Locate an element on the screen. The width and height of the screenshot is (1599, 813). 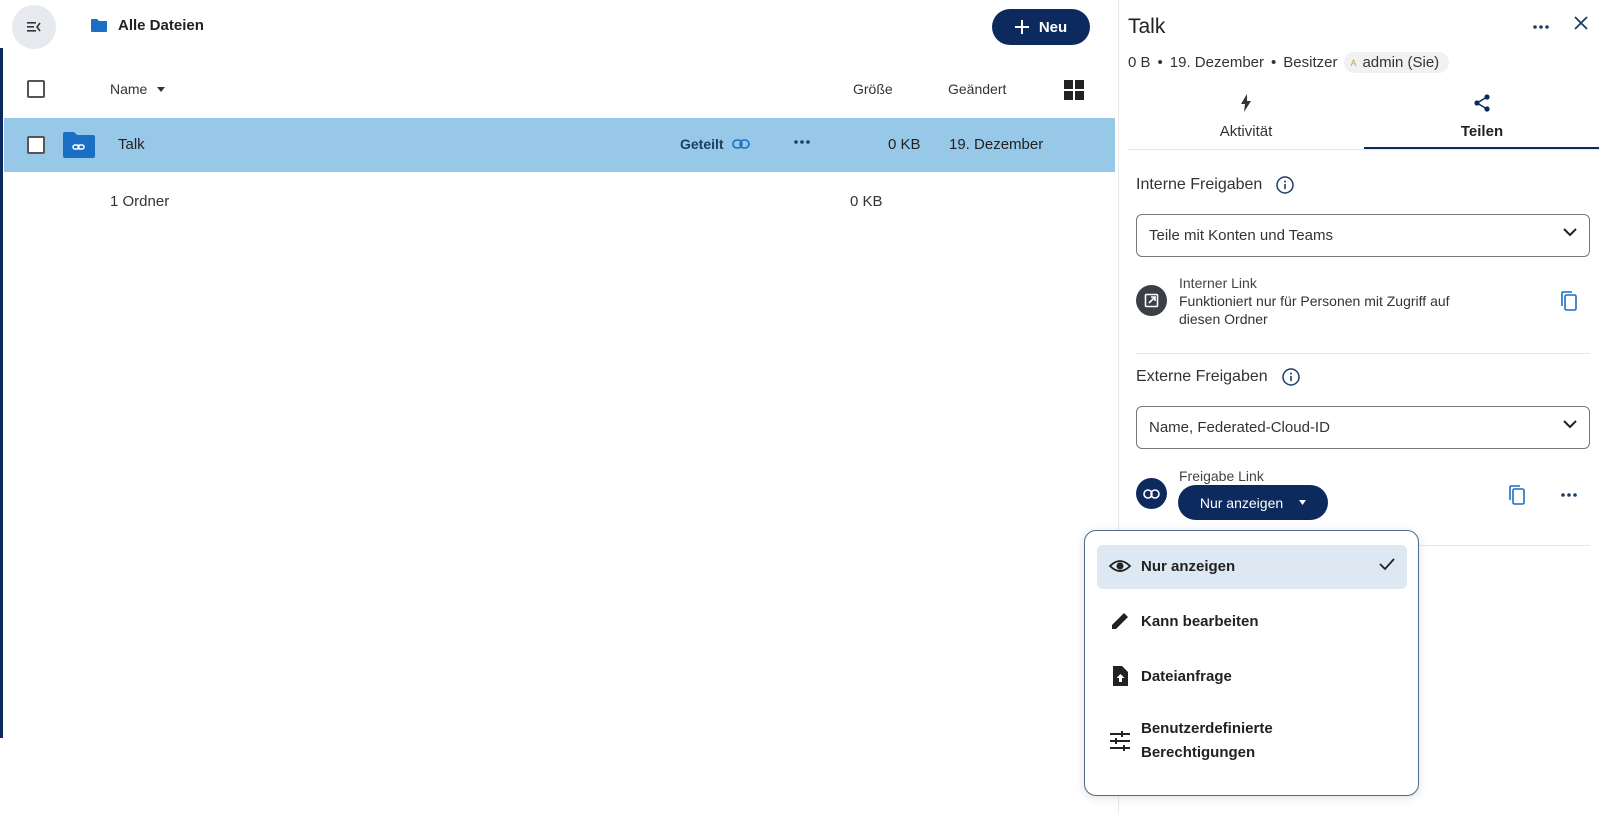
column-changed-label: Geändert is located at coordinates (977, 89).